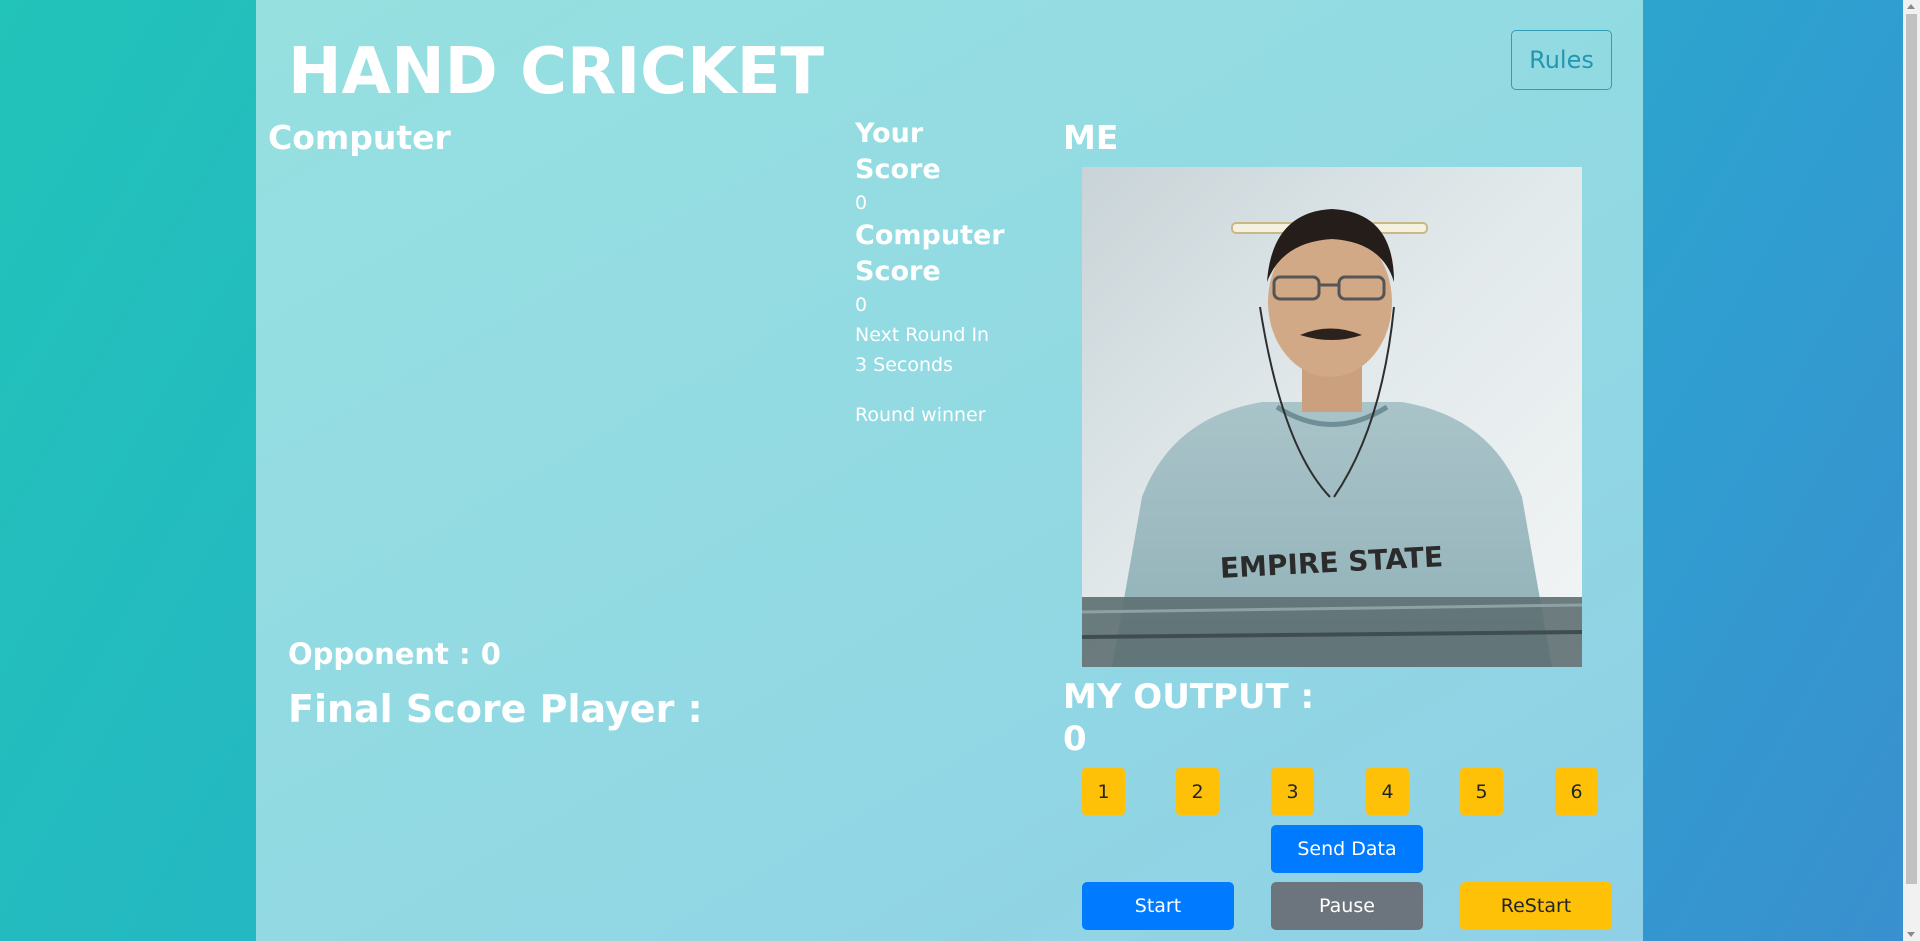 This screenshot has width=1920, height=941. Describe the element at coordinates (1911, 449) in the screenshot. I see `scrollbar-thumb` at that location.